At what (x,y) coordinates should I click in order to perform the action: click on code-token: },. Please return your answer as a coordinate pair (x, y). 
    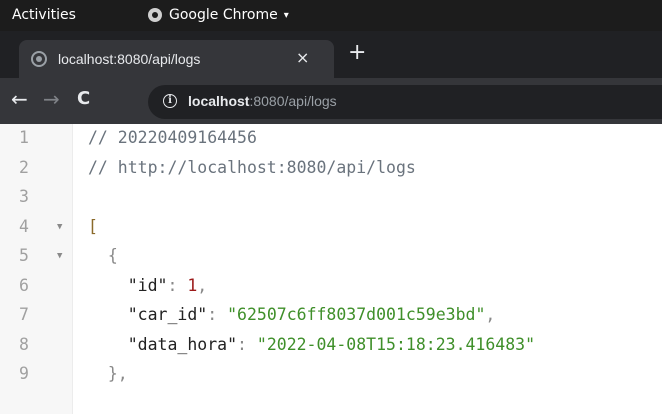
    Looking at the image, I should click on (108, 373).